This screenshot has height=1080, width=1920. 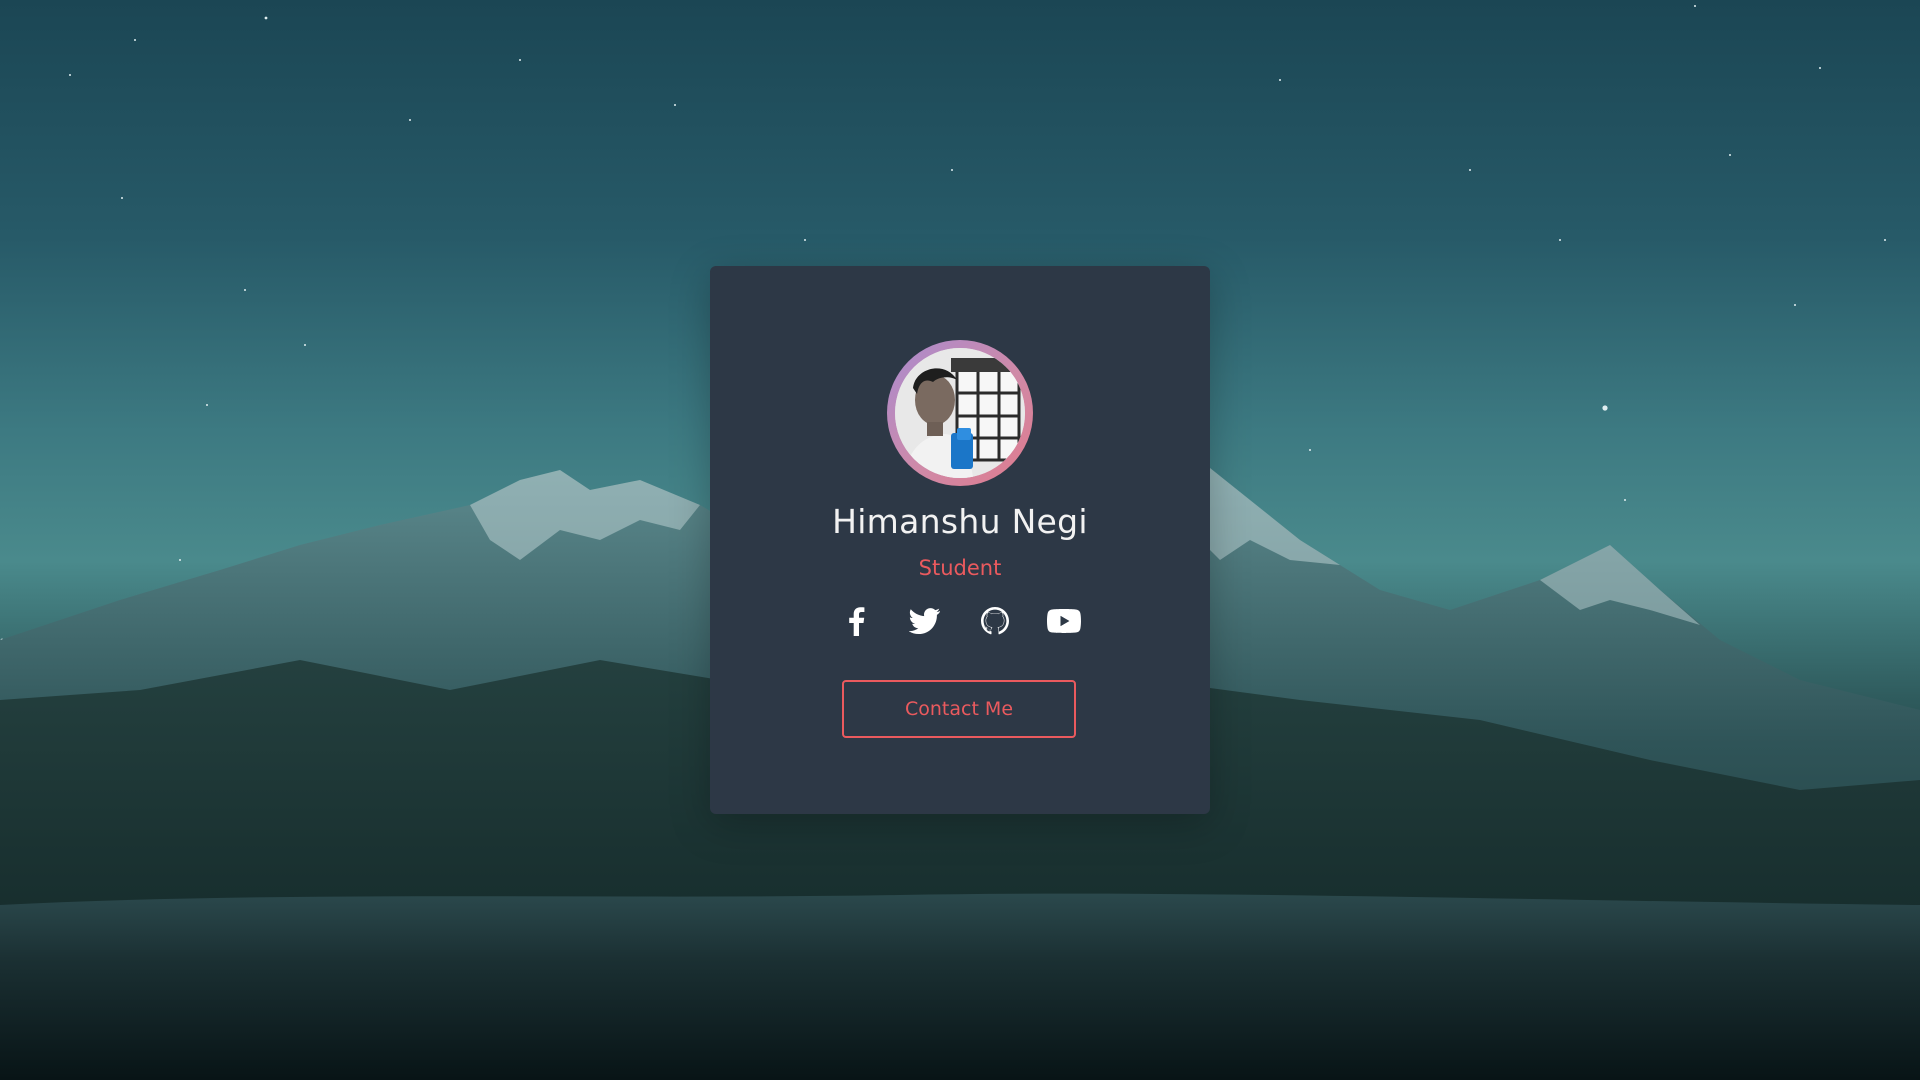 I want to click on avatar-ring, so click(x=960, y=413).